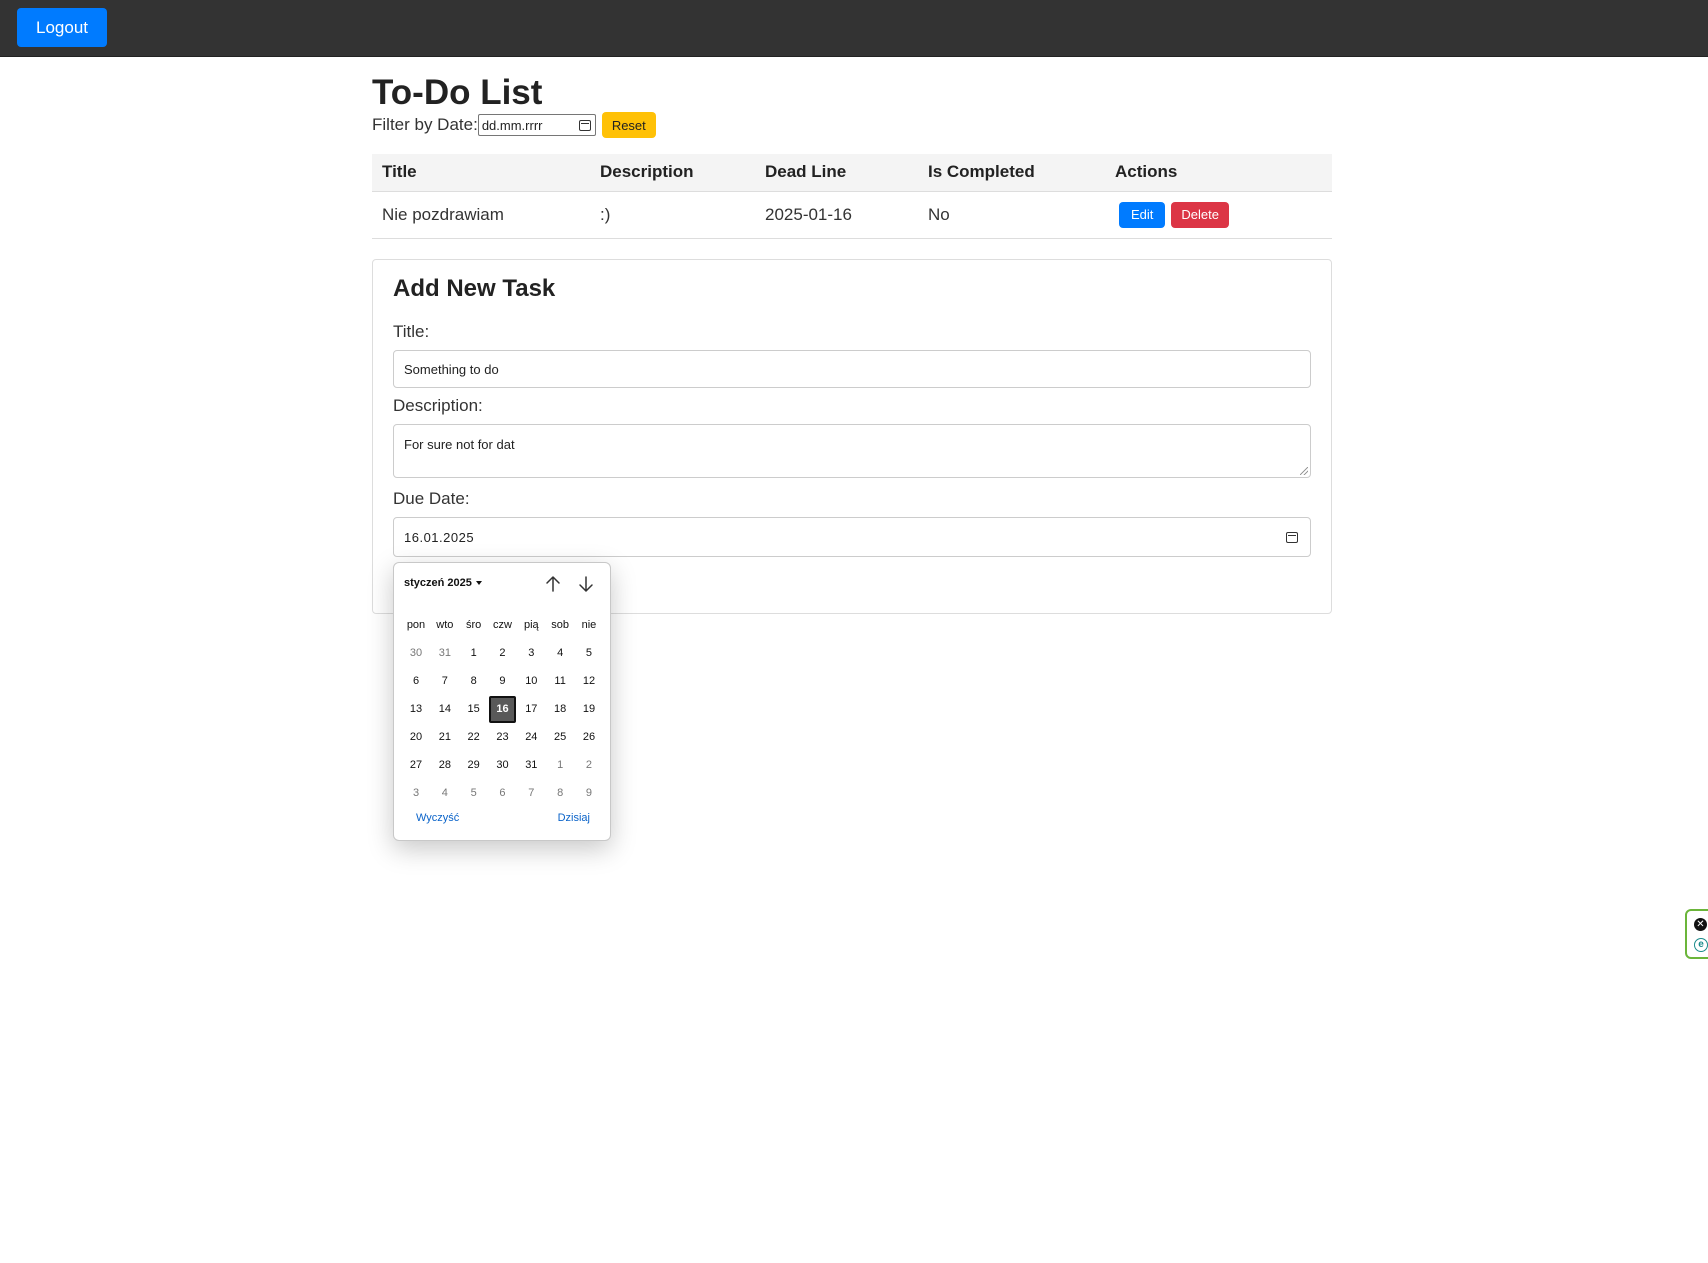 This screenshot has height=1263, width=1708. What do you see at coordinates (438, 583) in the screenshot?
I see `month-year-label: styczeń 2025` at bounding box center [438, 583].